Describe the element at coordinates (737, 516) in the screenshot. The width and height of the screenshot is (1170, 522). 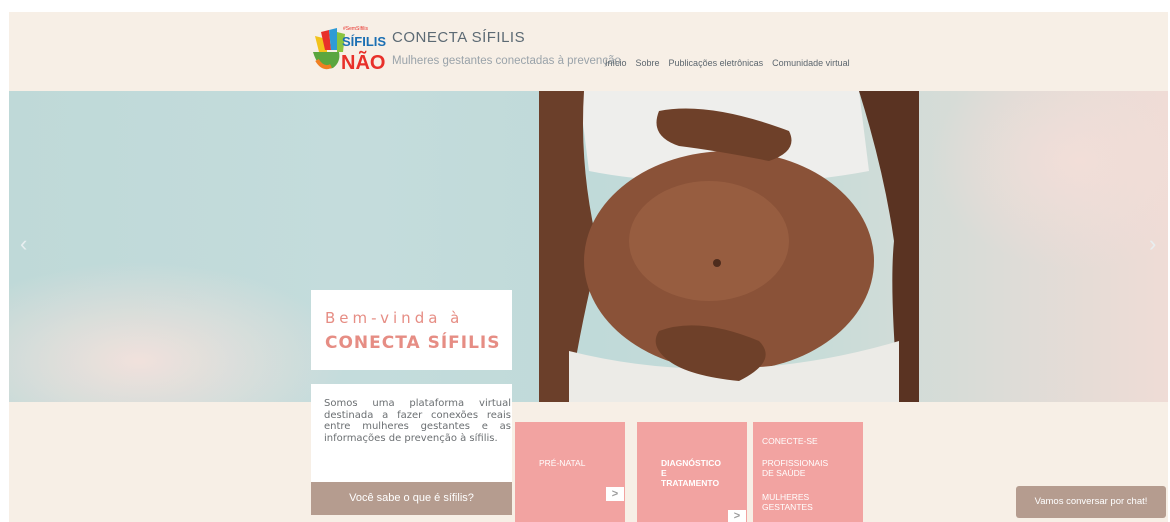
I see `tile-diag-arrow-icon: >` at that location.